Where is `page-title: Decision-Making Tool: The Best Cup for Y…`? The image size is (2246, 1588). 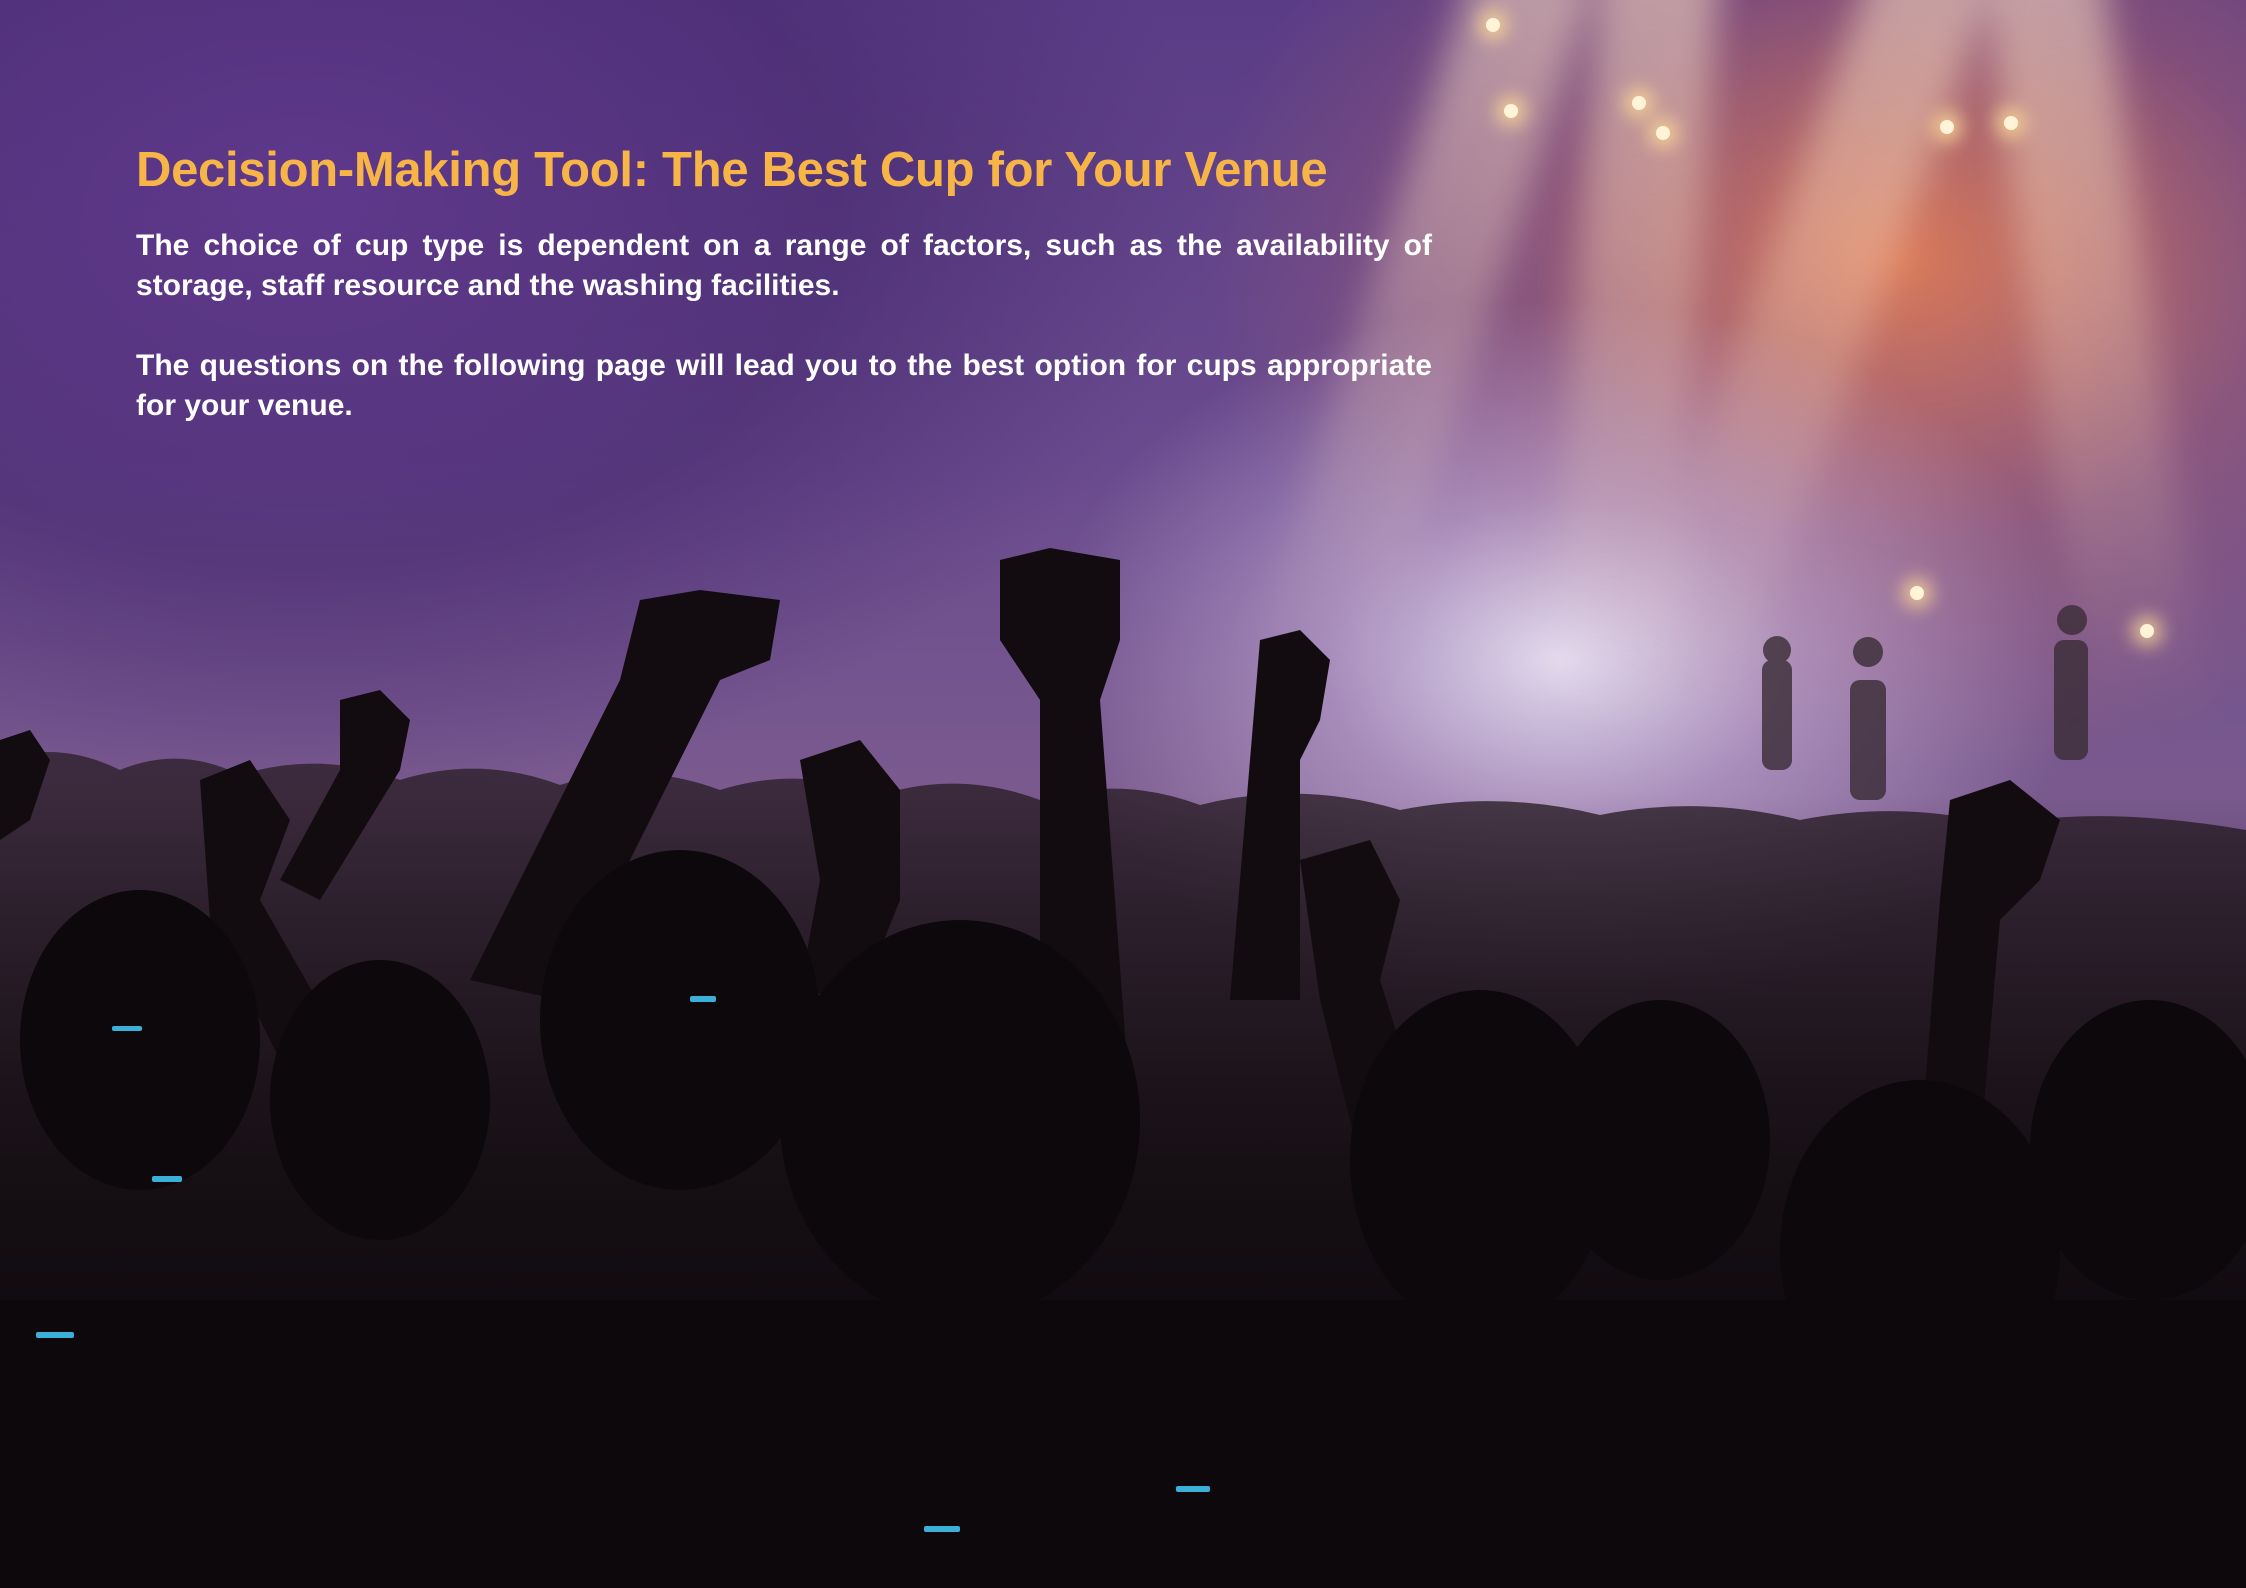
page-title: Decision-Making Tool: The Best Cup for Y… is located at coordinates (732, 170).